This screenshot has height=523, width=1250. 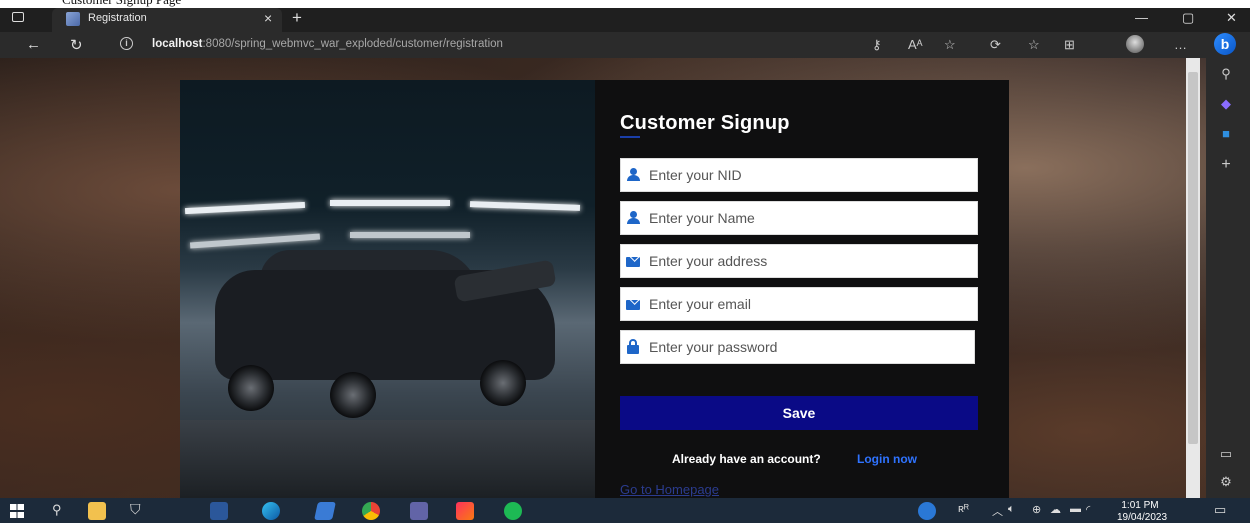 I want to click on battery-icon: ▬, so click(x=1075, y=509).